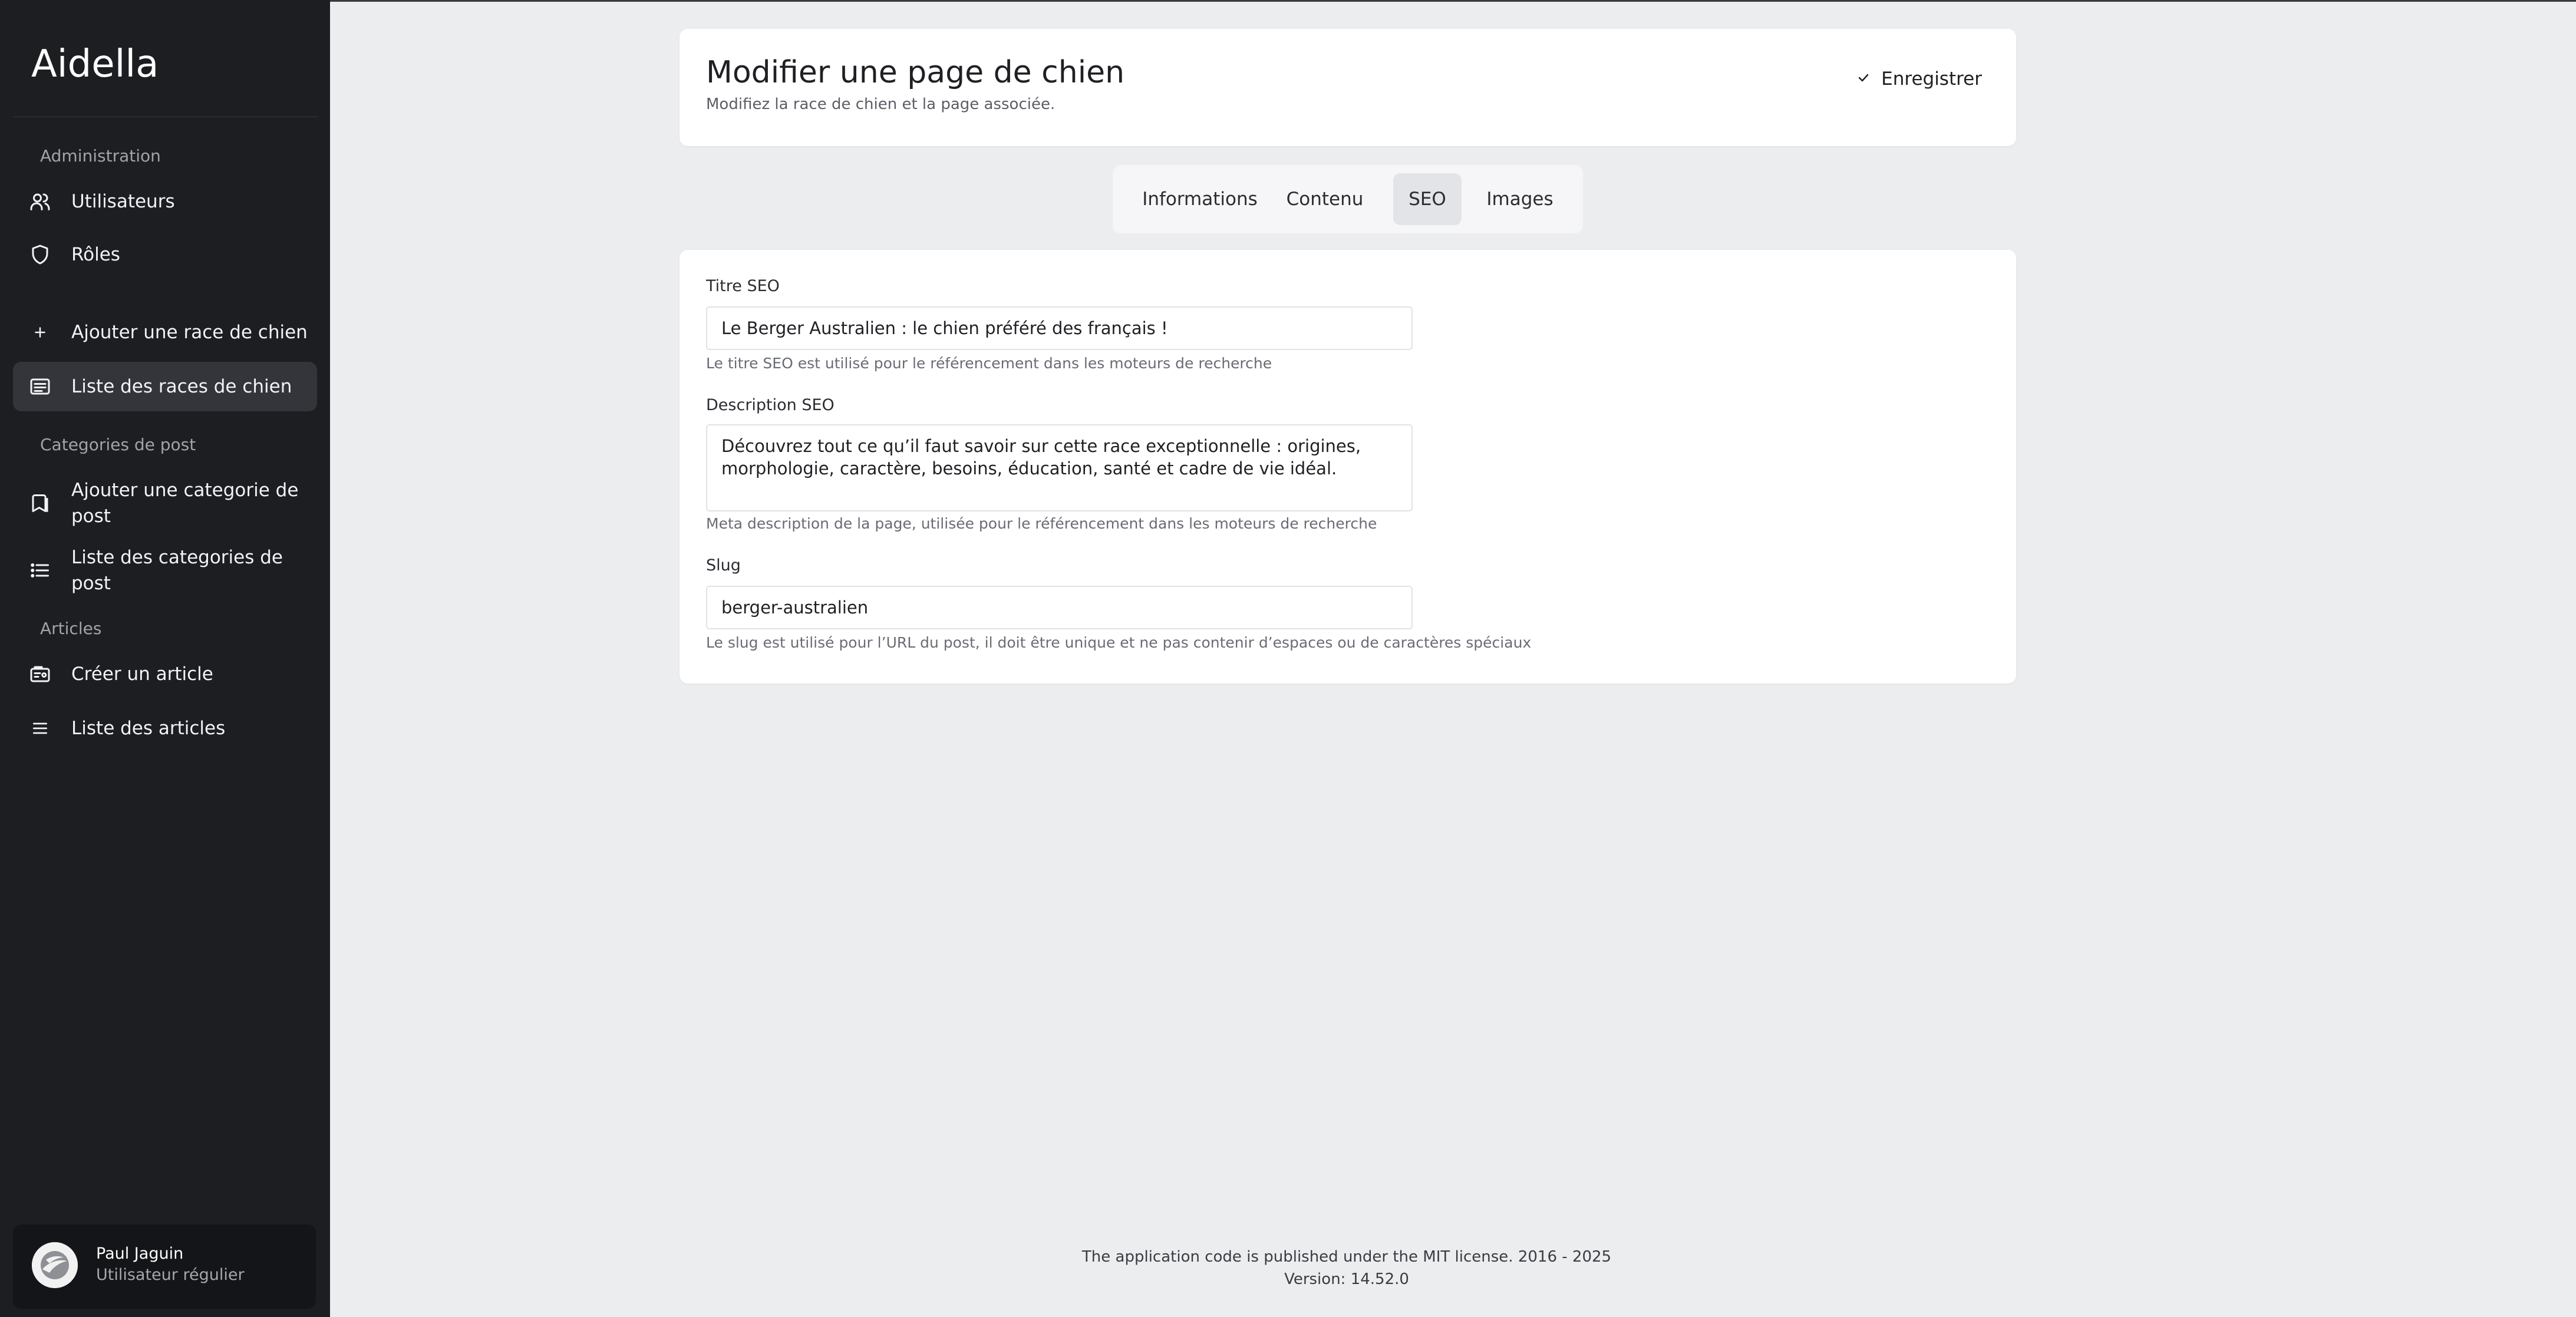 The image size is (2576, 1317). Describe the element at coordinates (1932, 79) in the screenshot. I see `save-button-label: Enregistrer` at that location.